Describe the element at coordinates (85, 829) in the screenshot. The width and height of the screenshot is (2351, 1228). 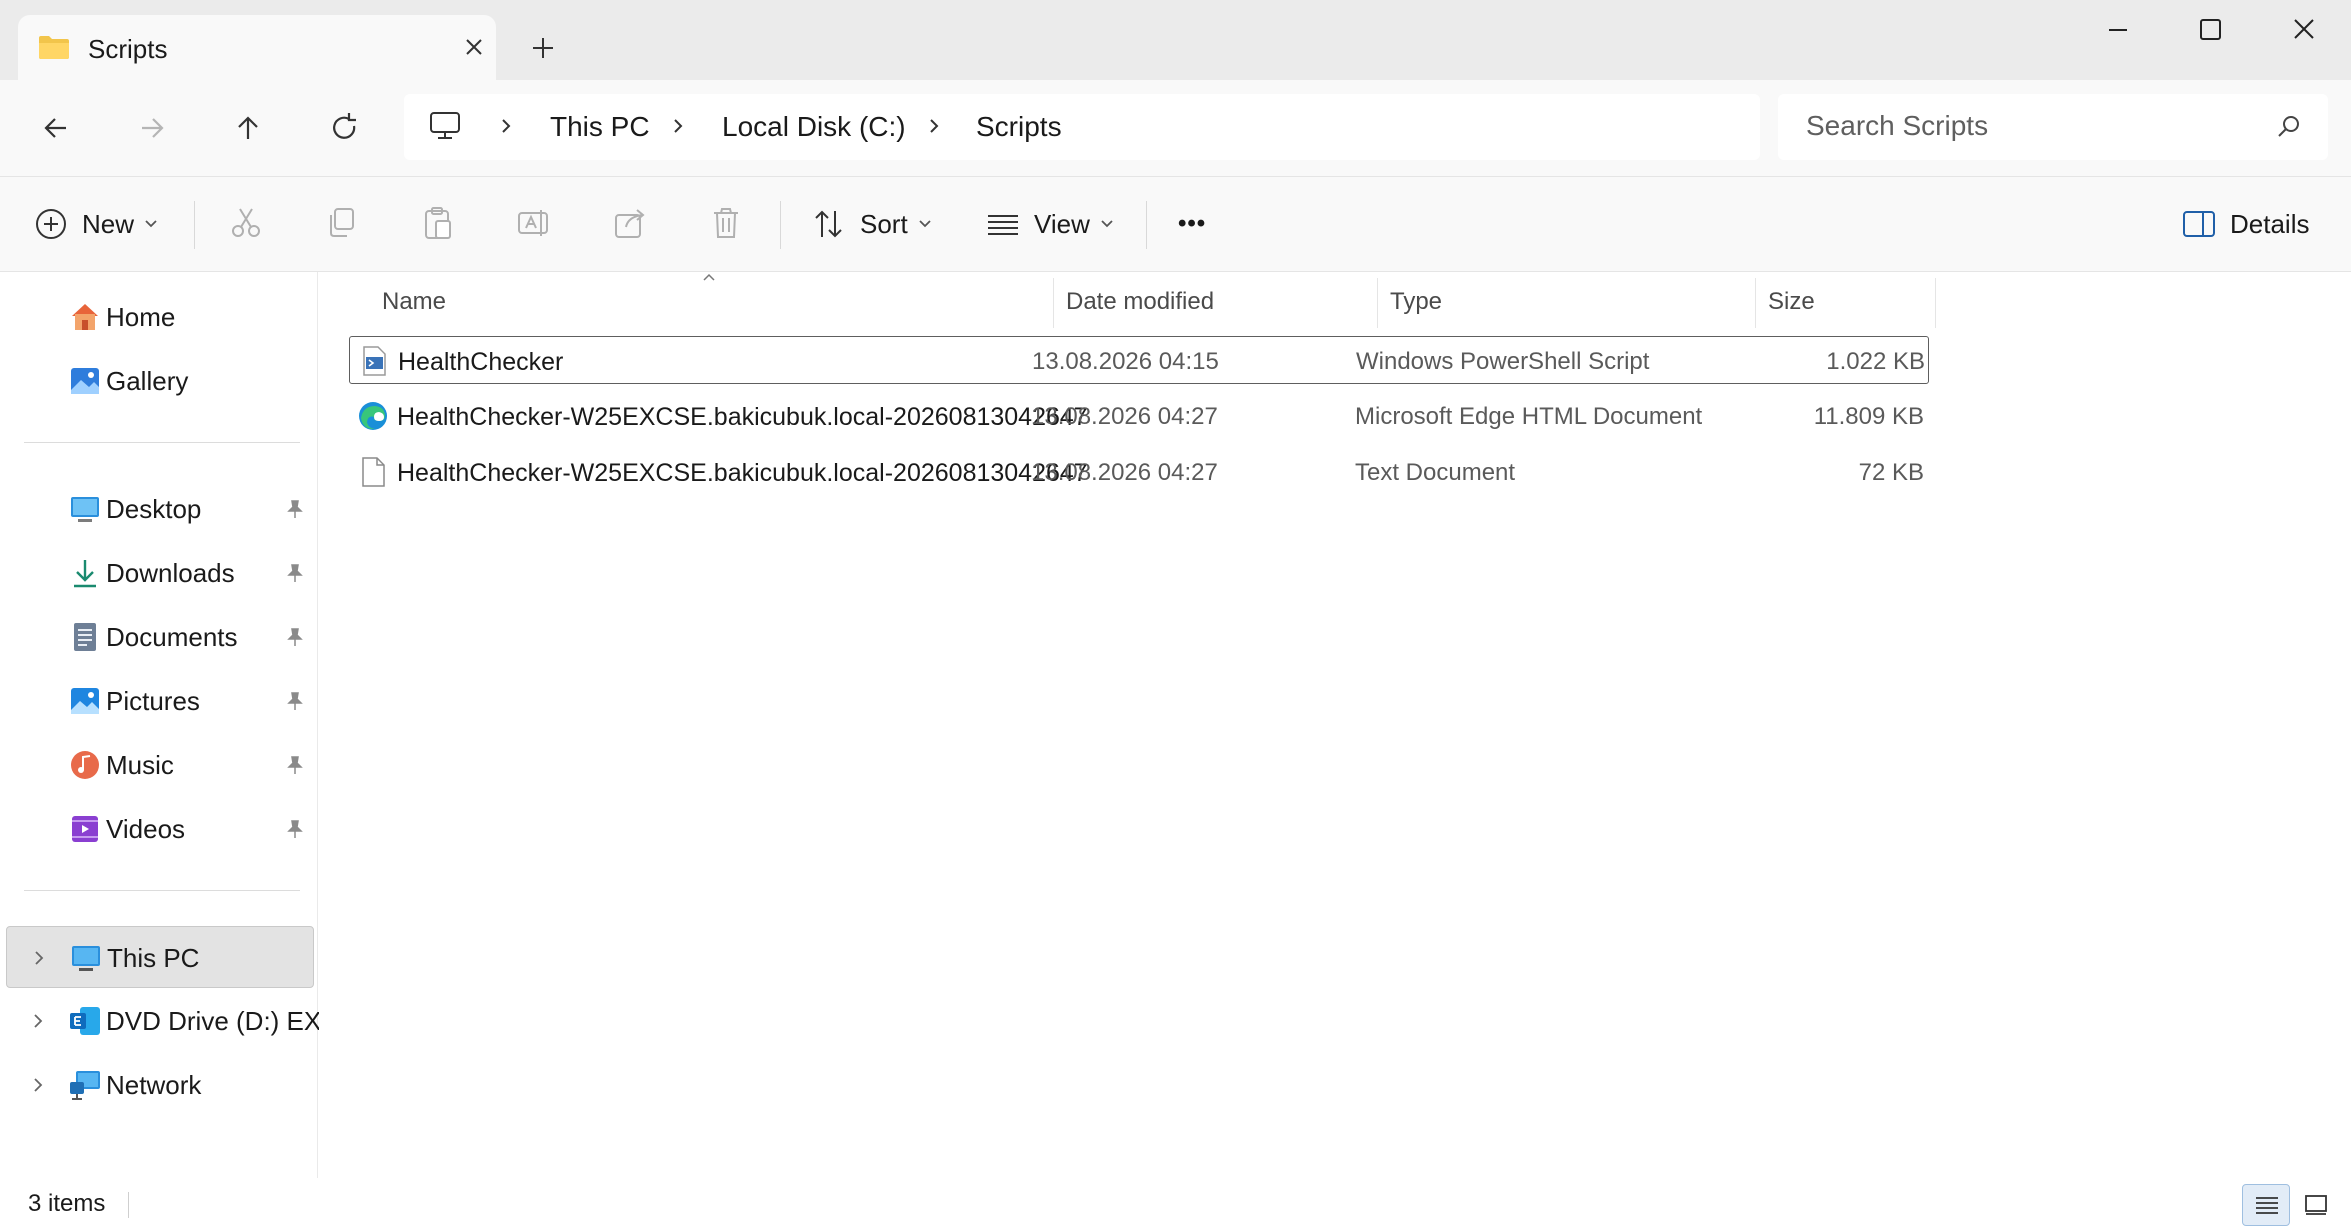
I see `videos-icon` at that location.